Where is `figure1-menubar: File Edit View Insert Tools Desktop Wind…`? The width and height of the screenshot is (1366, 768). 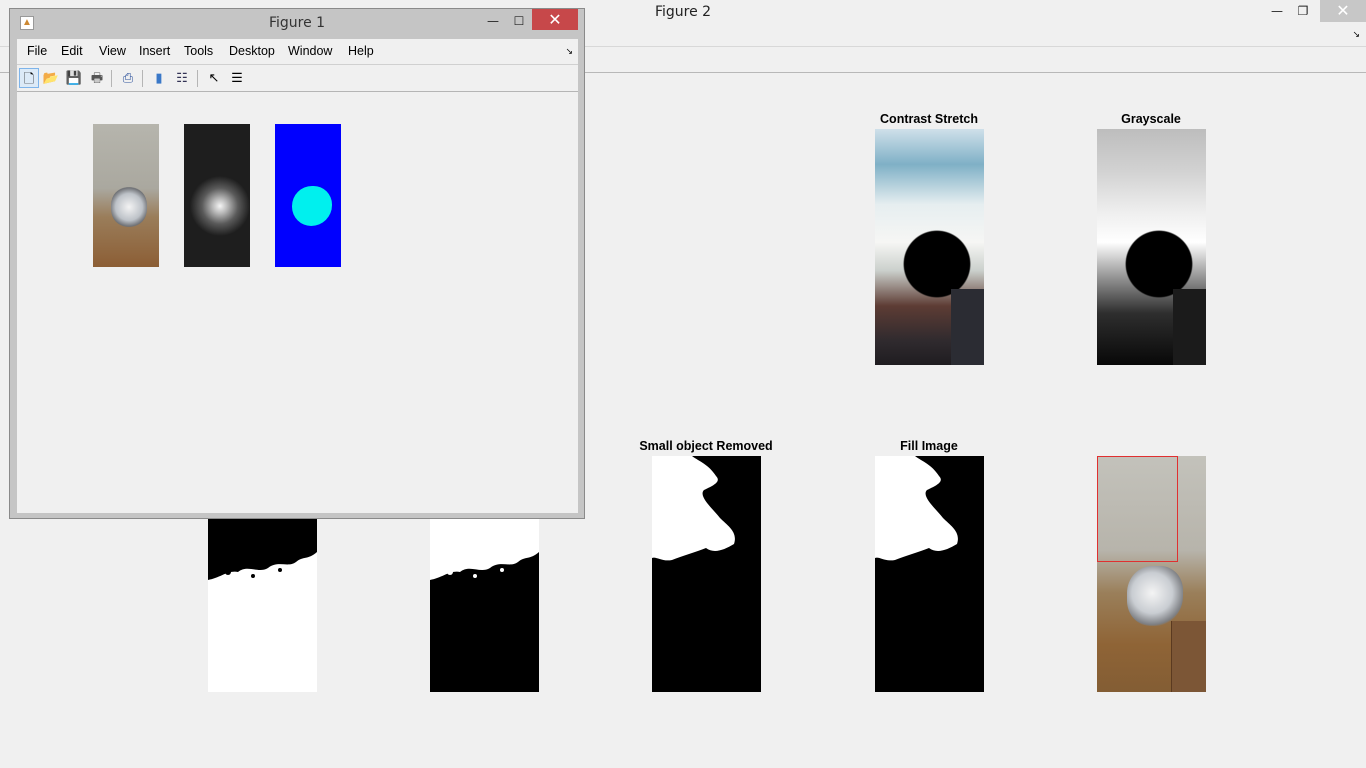
figure1-menubar: File Edit View Insert Tools Desktop Wind… is located at coordinates (297, 52).